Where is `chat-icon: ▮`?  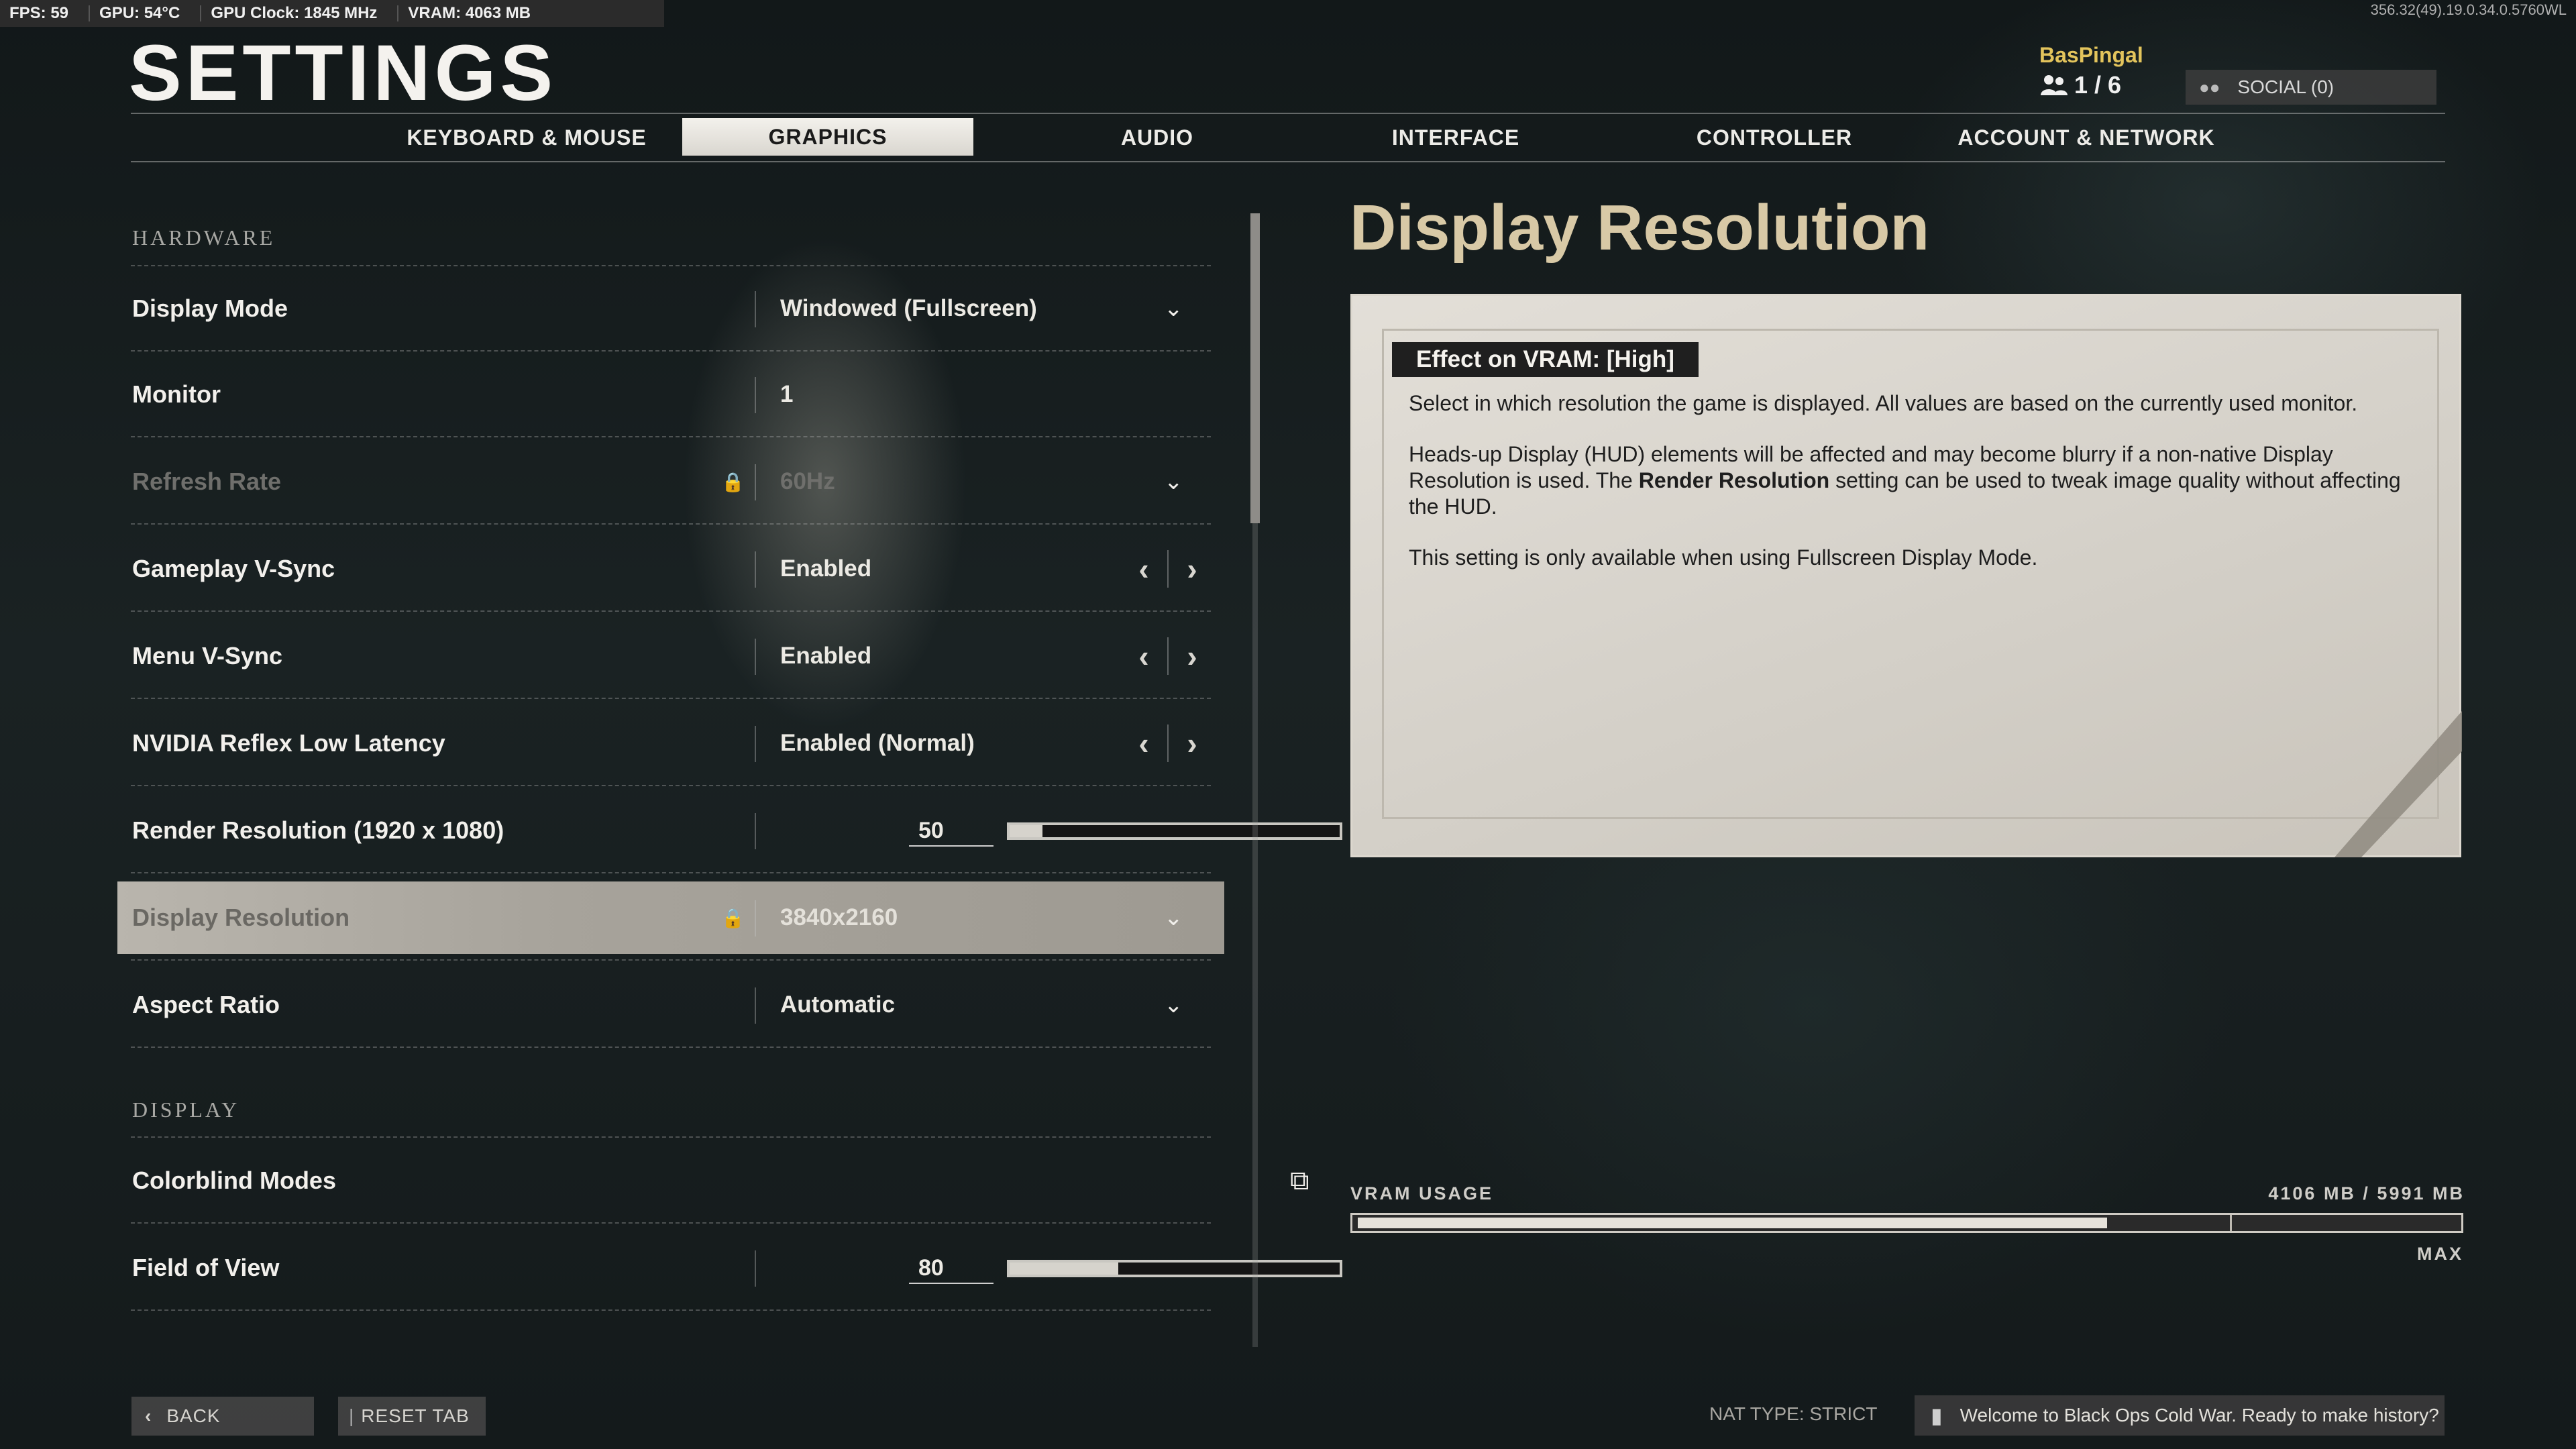 chat-icon: ▮ is located at coordinates (1937, 1415).